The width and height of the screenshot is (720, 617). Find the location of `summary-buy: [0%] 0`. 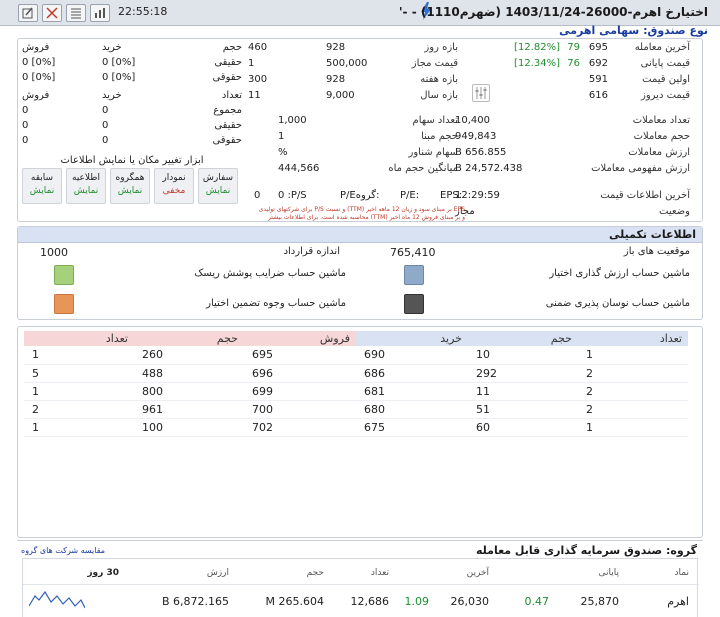

summary-buy: [0%] 0 is located at coordinates (119, 62).